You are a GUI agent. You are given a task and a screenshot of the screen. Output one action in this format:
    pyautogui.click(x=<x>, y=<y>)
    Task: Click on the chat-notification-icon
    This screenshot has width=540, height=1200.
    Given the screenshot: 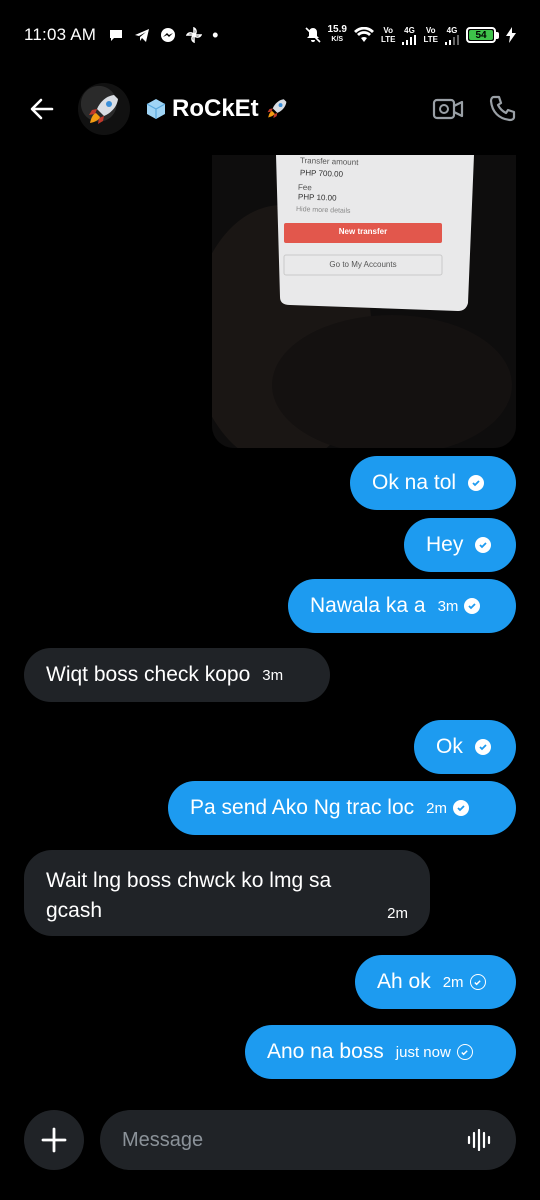 What is the action you would take?
    pyautogui.click(x=116, y=35)
    